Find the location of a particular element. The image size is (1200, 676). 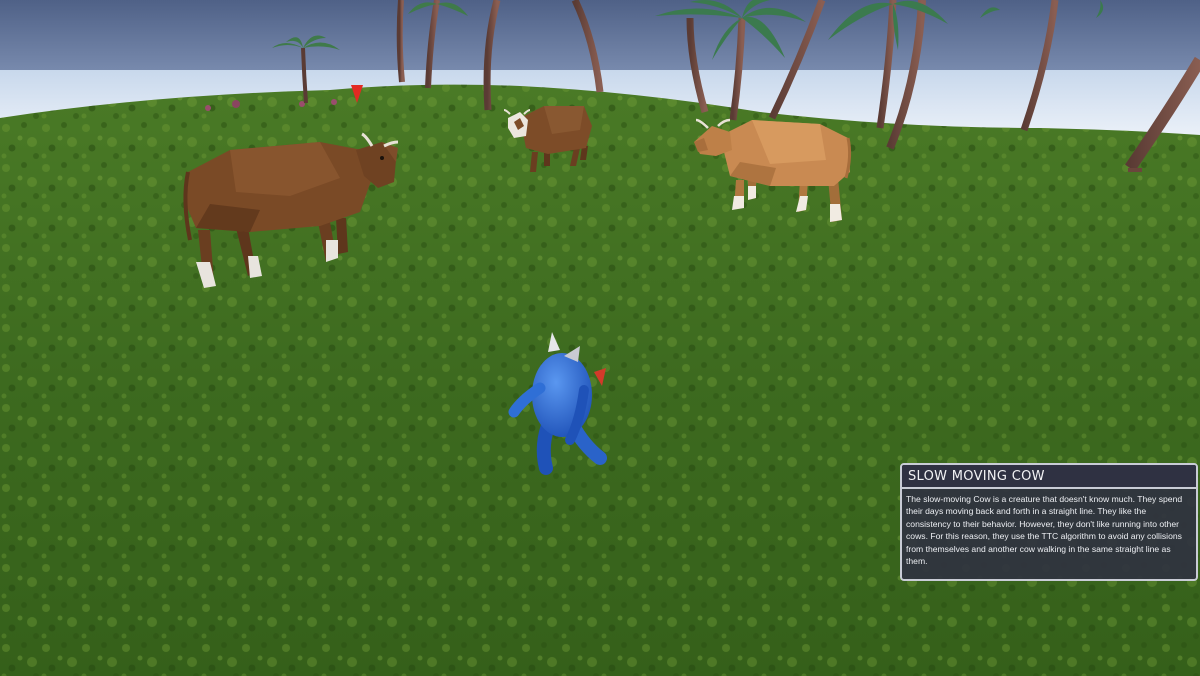

info-panel-title: SLOW MOVING COW is located at coordinates (976, 476).